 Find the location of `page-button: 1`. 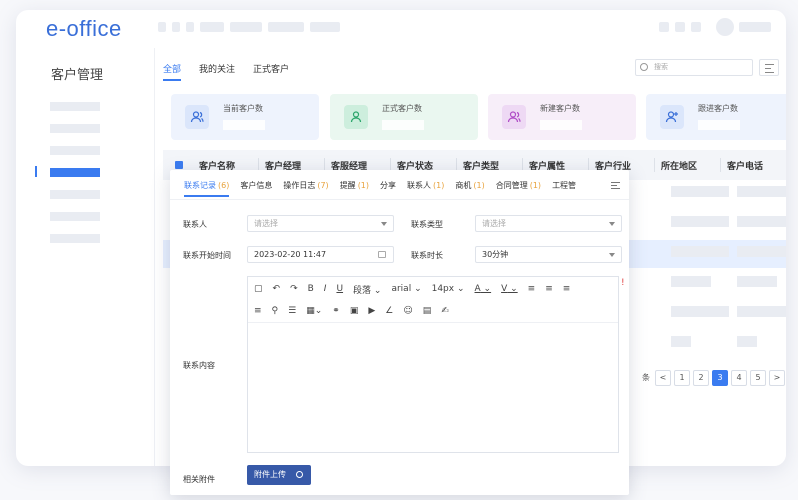

page-button: 1 is located at coordinates (682, 378).